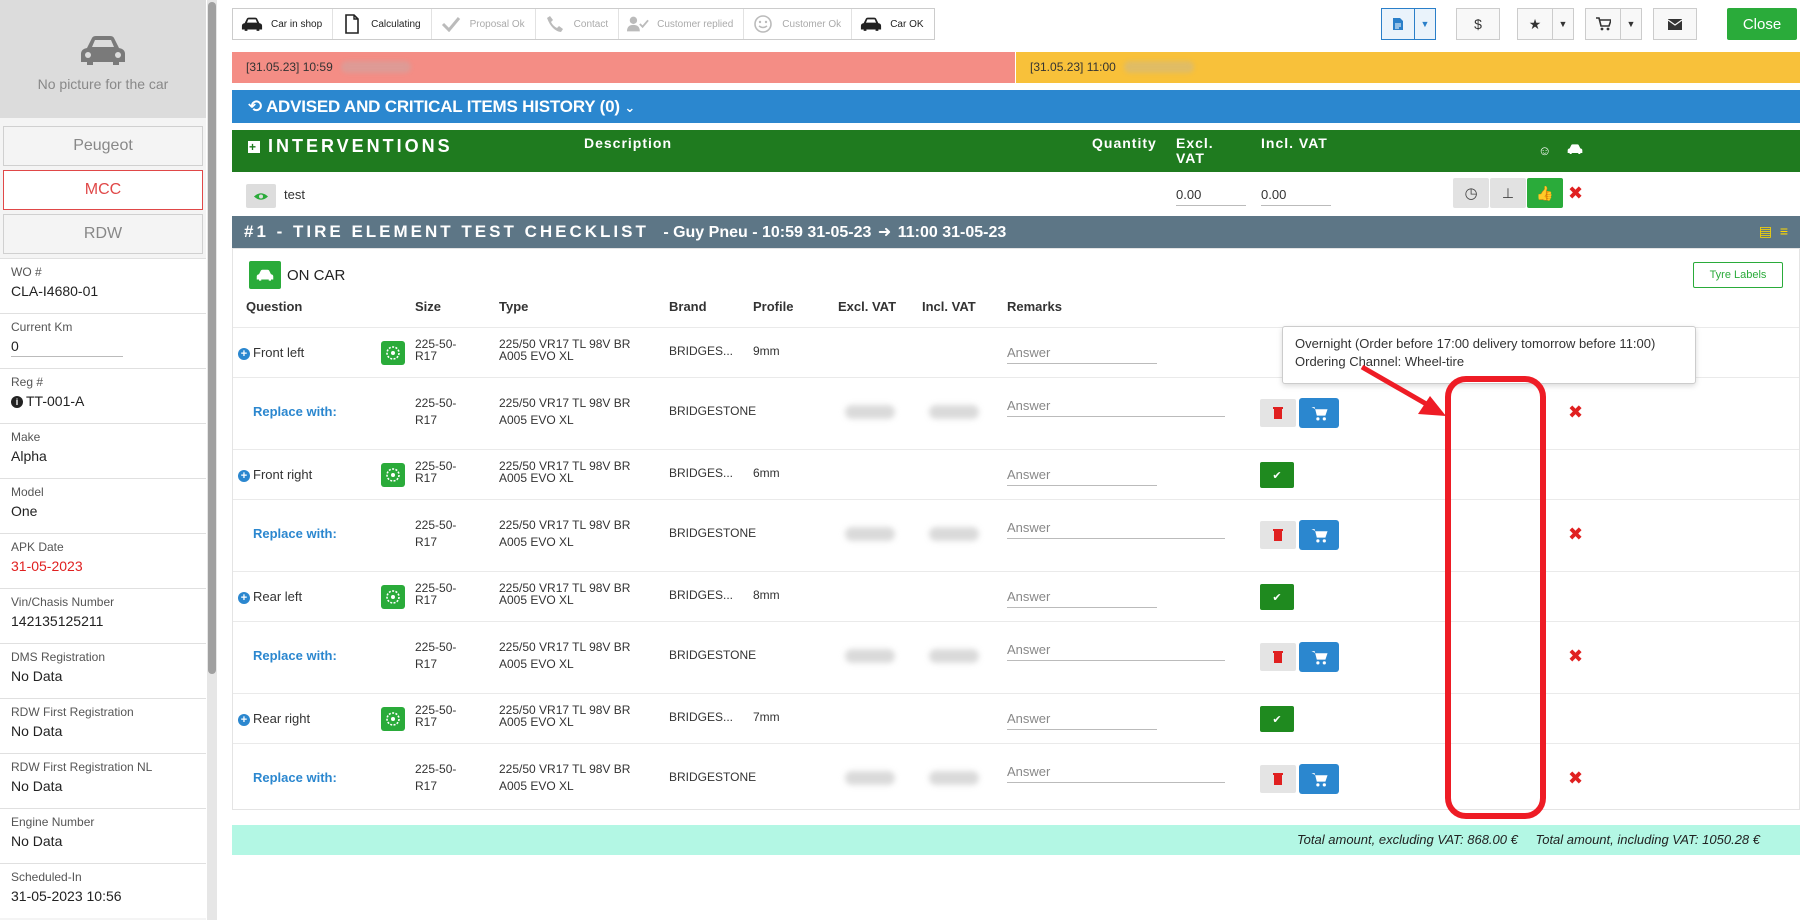  I want to click on peugeot-button: Peugeot, so click(103, 146).